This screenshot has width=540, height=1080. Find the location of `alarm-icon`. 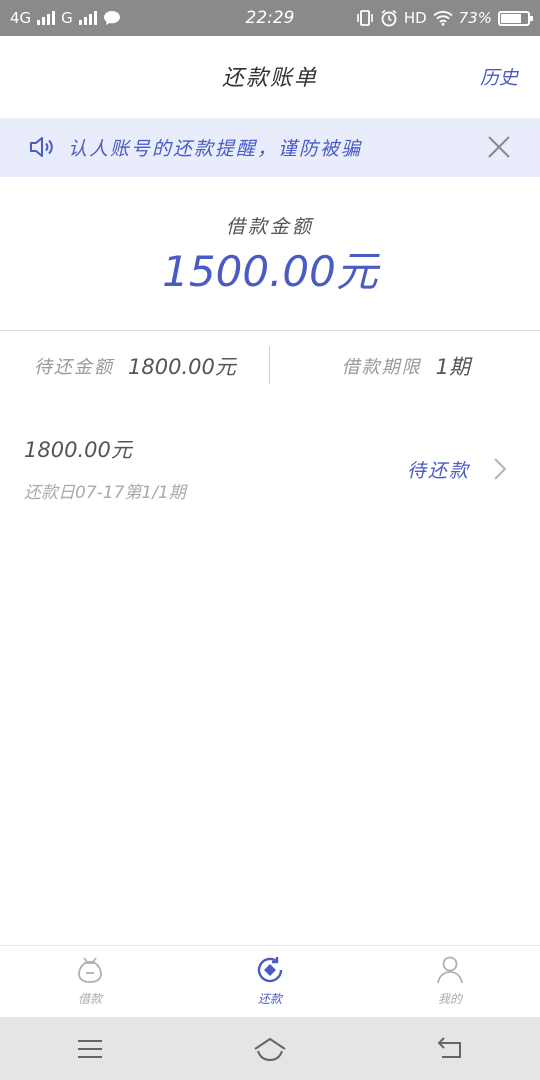

alarm-icon is located at coordinates (389, 18).